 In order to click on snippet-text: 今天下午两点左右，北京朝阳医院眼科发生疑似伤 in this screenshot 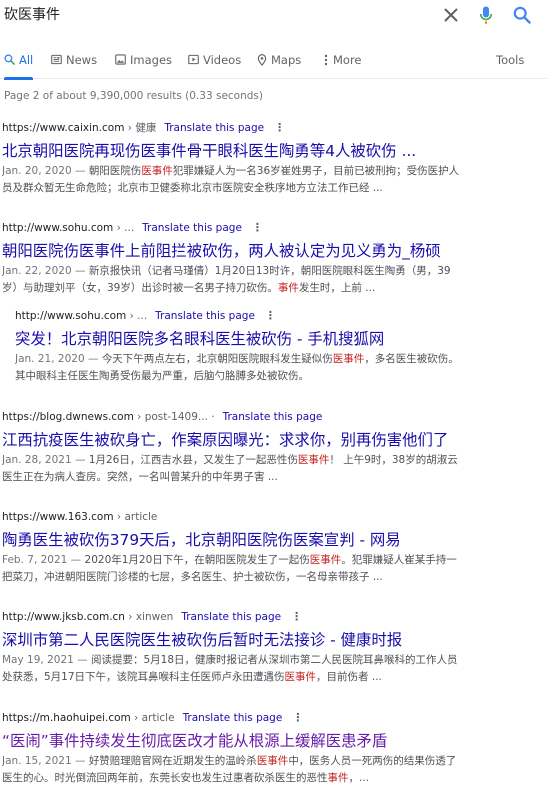, I will do `click(217, 359)`.